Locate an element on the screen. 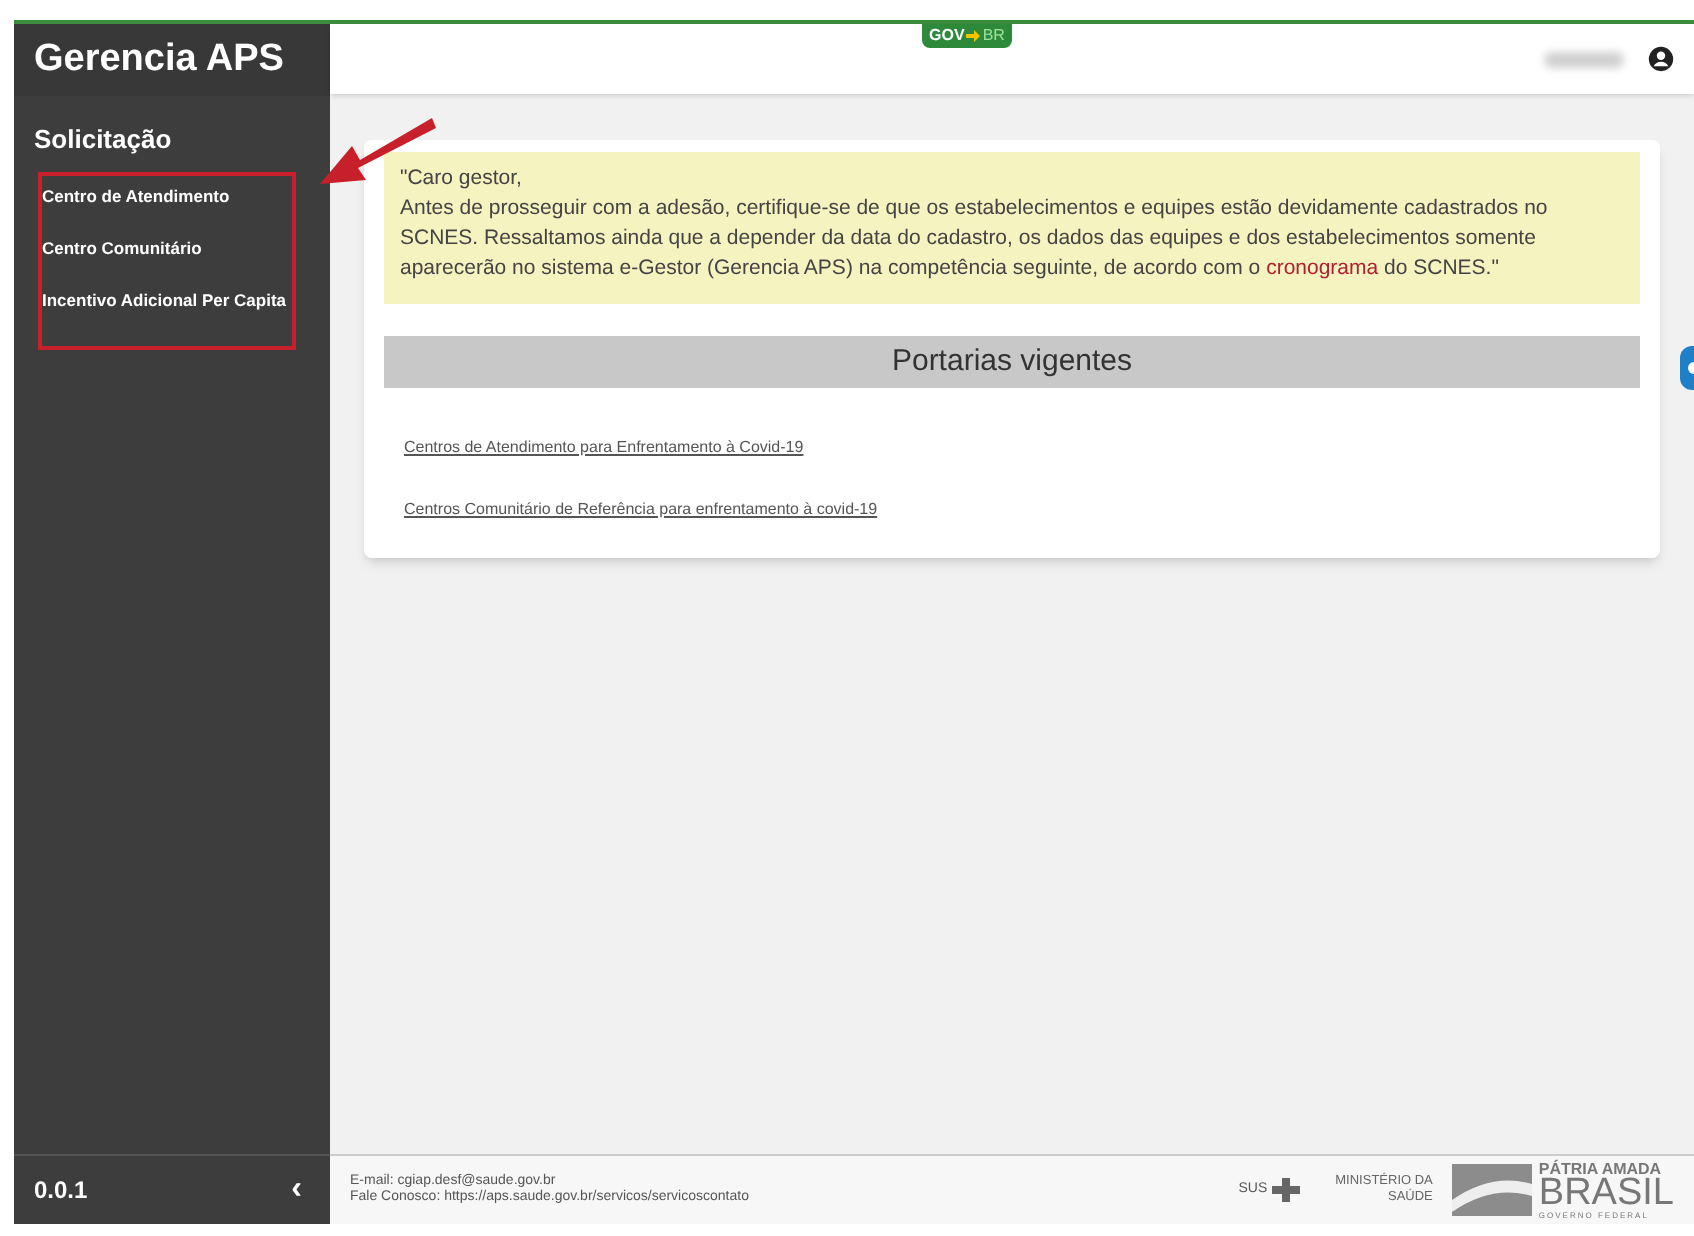 Image resolution: width=1694 pixels, height=1236 pixels. gov-badge: GOV BR is located at coordinates (967, 36).